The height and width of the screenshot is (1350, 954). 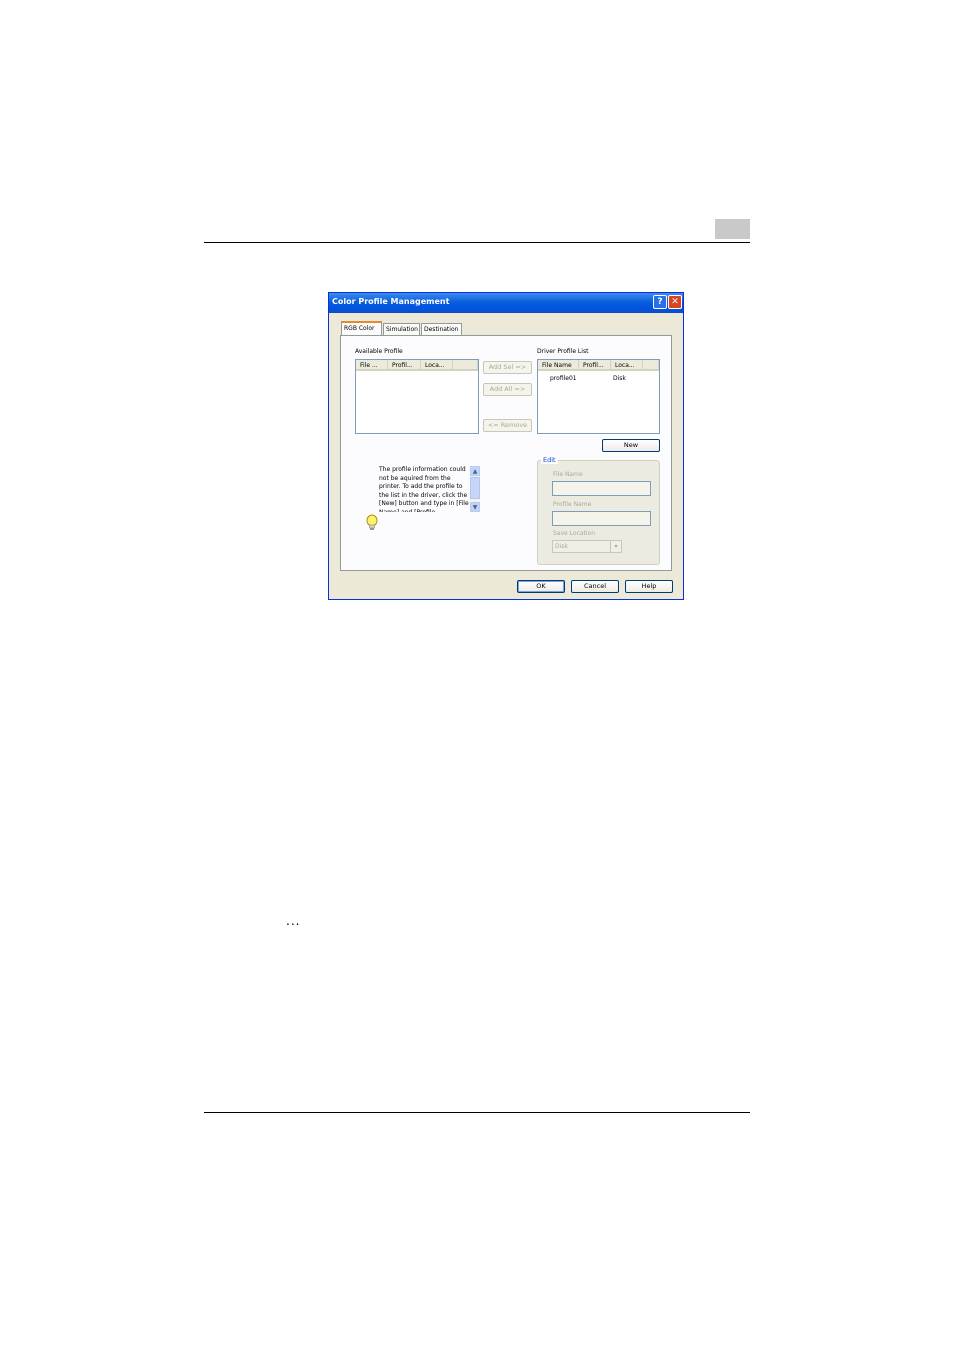 I want to click on new-button: New, so click(x=631, y=445).